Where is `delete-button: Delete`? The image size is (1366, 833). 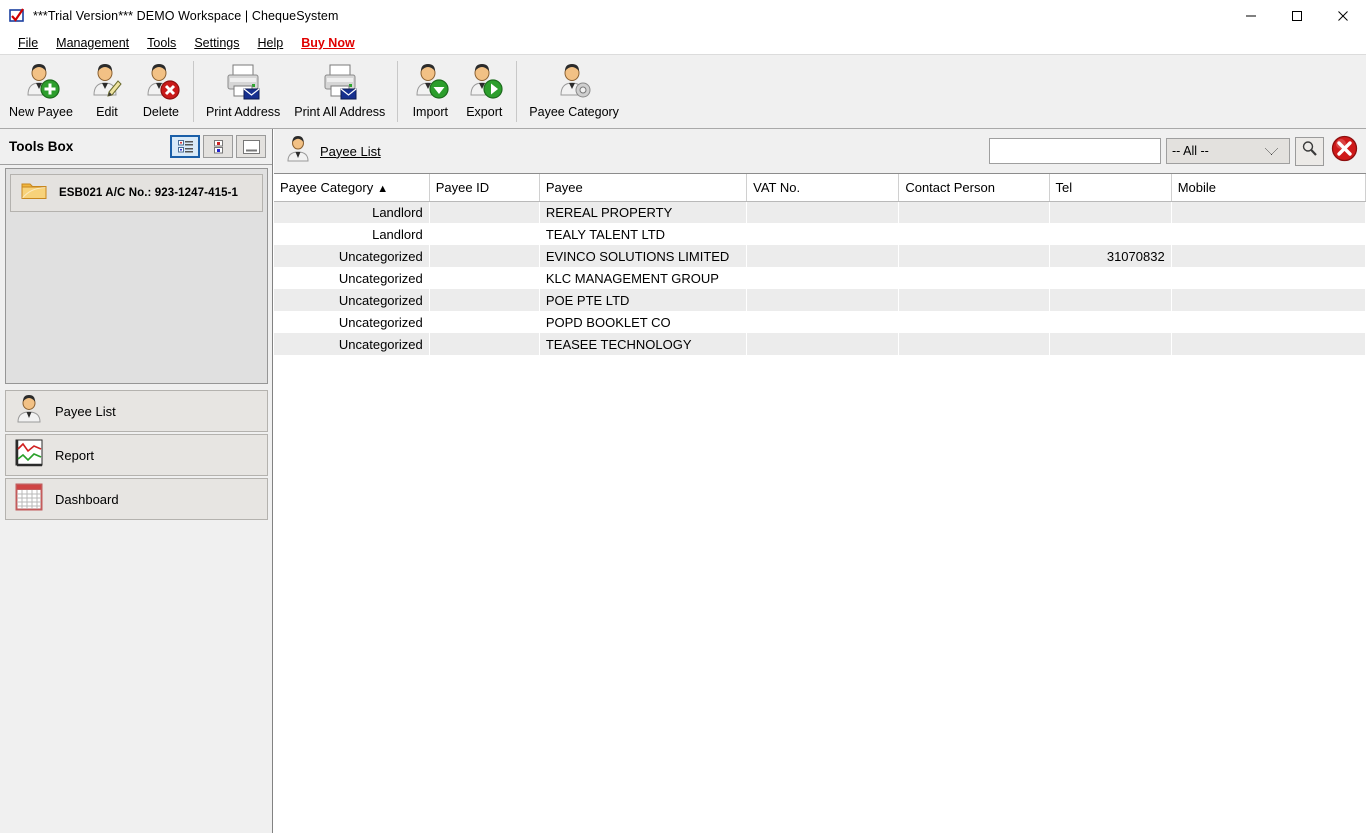
delete-button: Delete is located at coordinates (161, 91).